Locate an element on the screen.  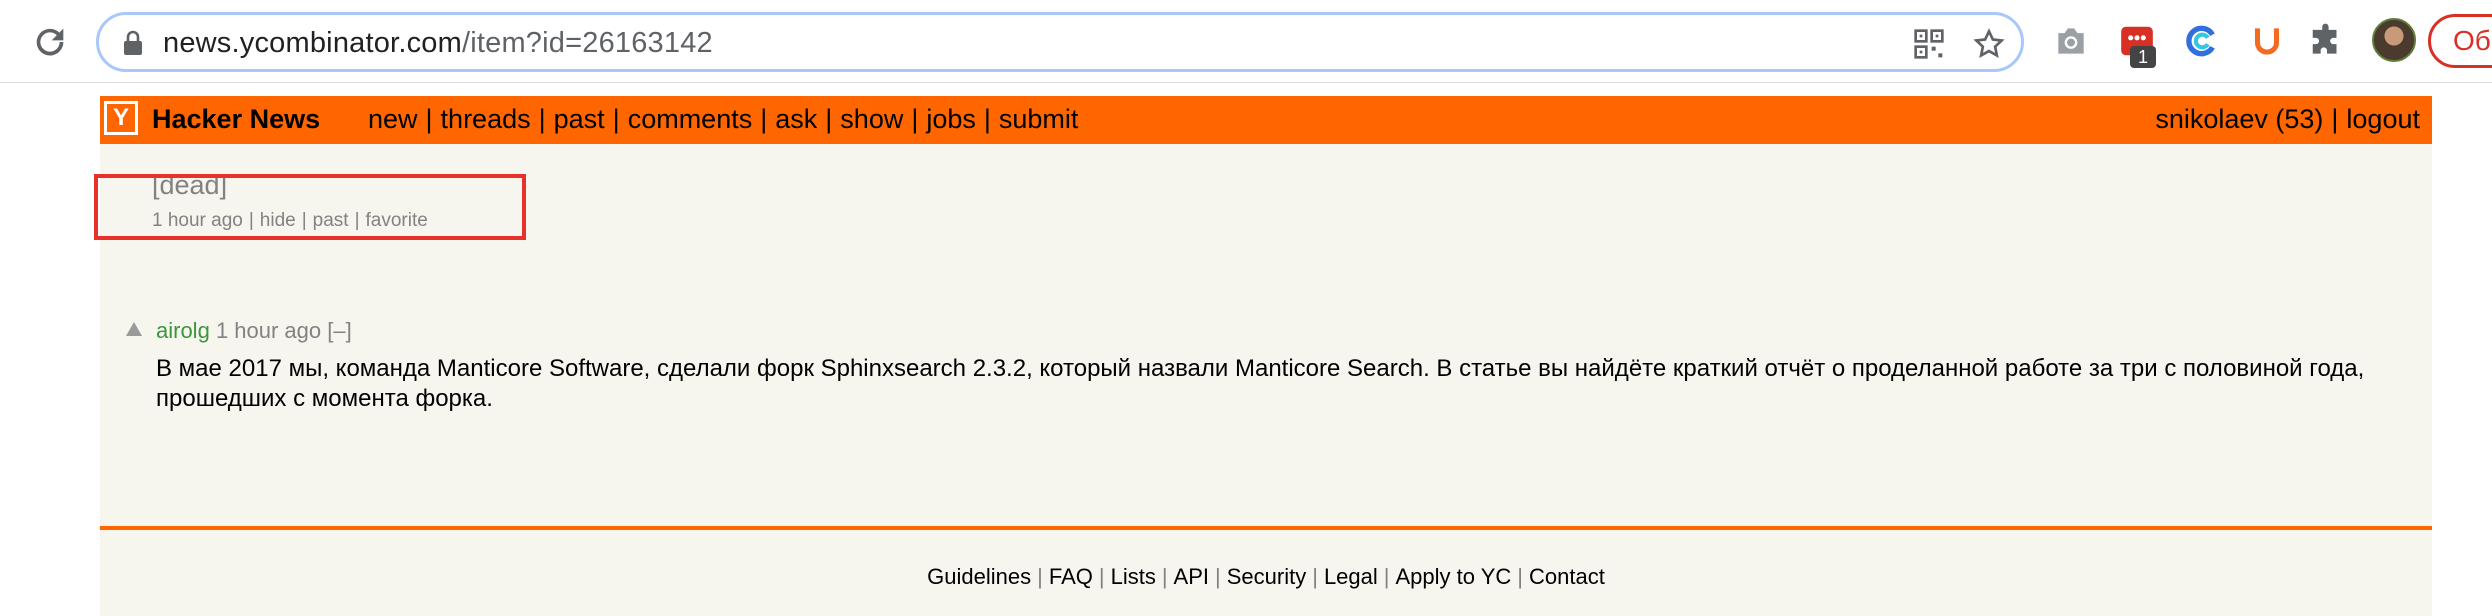
nav-jobs: jobs is located at coordinates (951, 119).